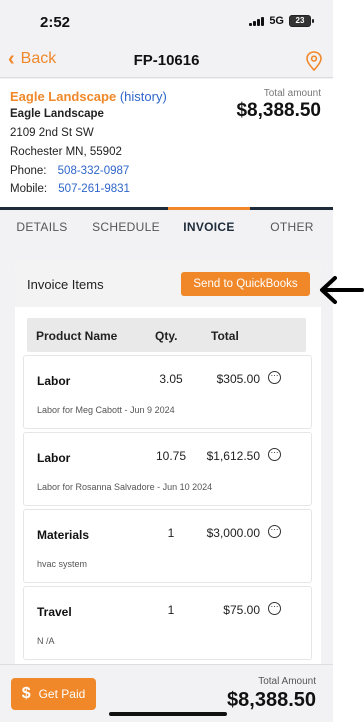 This screenshot has height=722, width=364. Describe the element at coordinates (166, 22) in the screenshot. I see `status-bar: 2:52 5G 23` at that location.